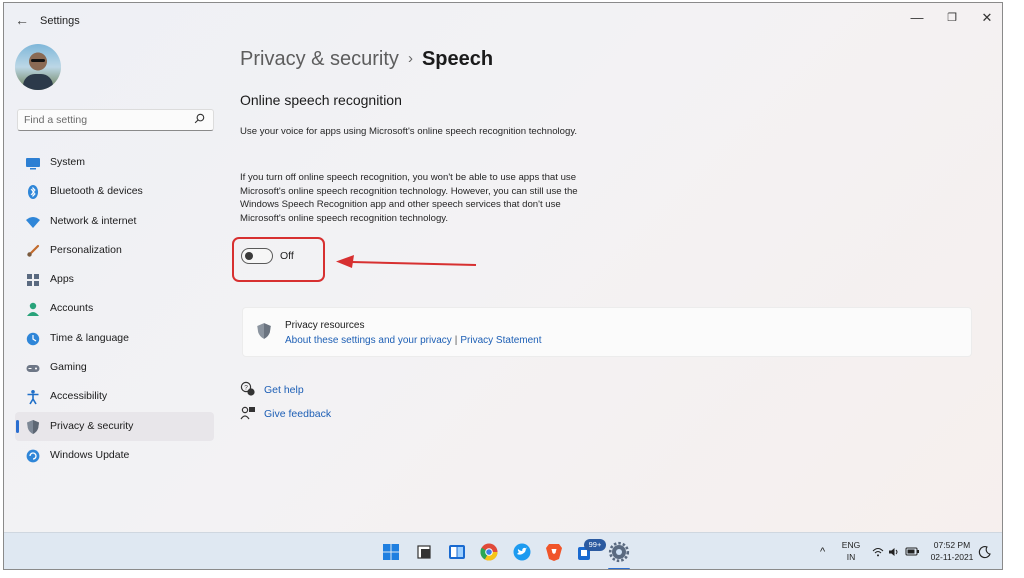  I want to click on minimize-button: —, so click(917, 18).